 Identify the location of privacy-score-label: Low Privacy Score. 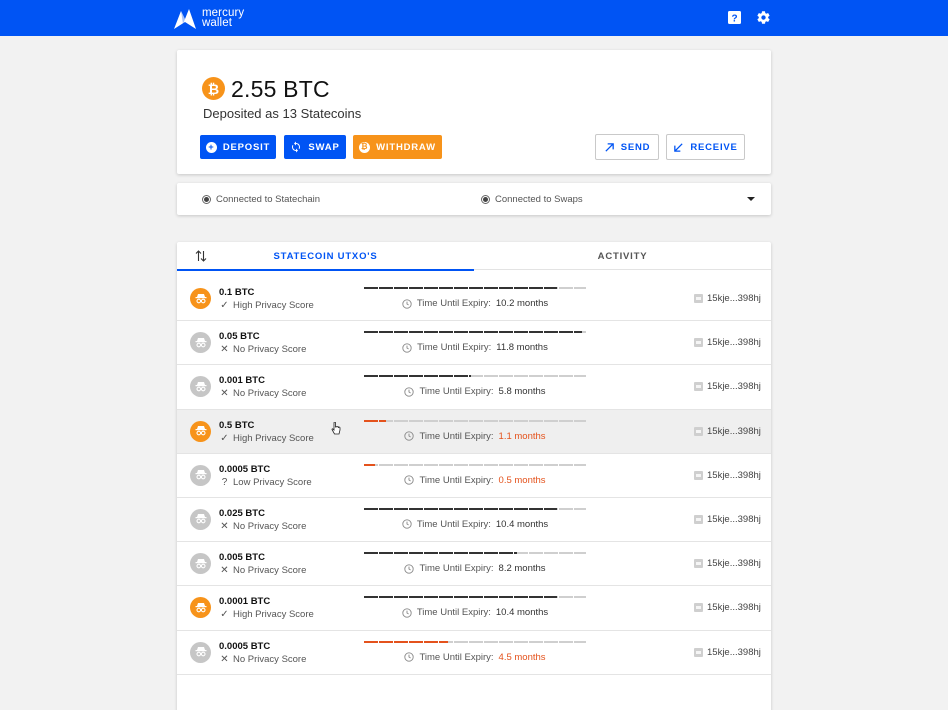
(272, 482).